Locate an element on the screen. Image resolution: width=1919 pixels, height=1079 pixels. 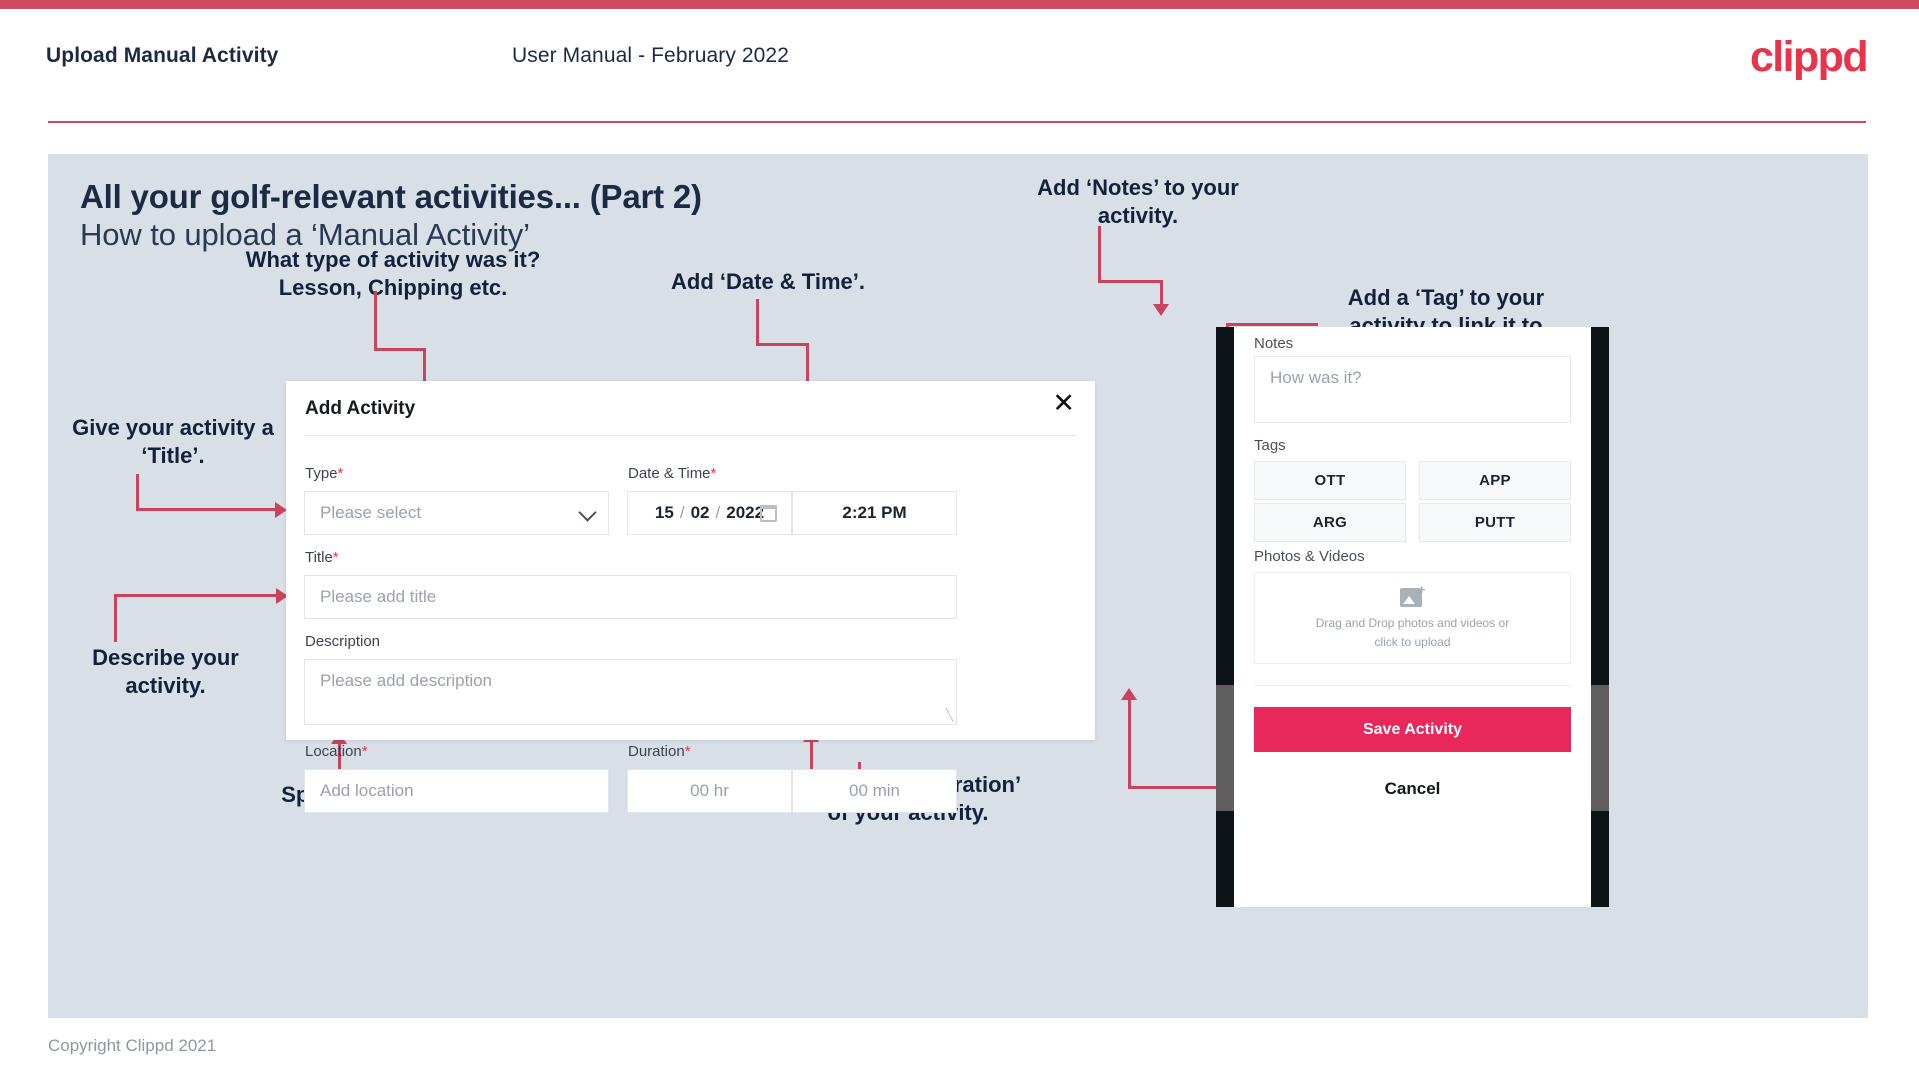
cancel-button: Cancel is located at coordinates (1412, 789).